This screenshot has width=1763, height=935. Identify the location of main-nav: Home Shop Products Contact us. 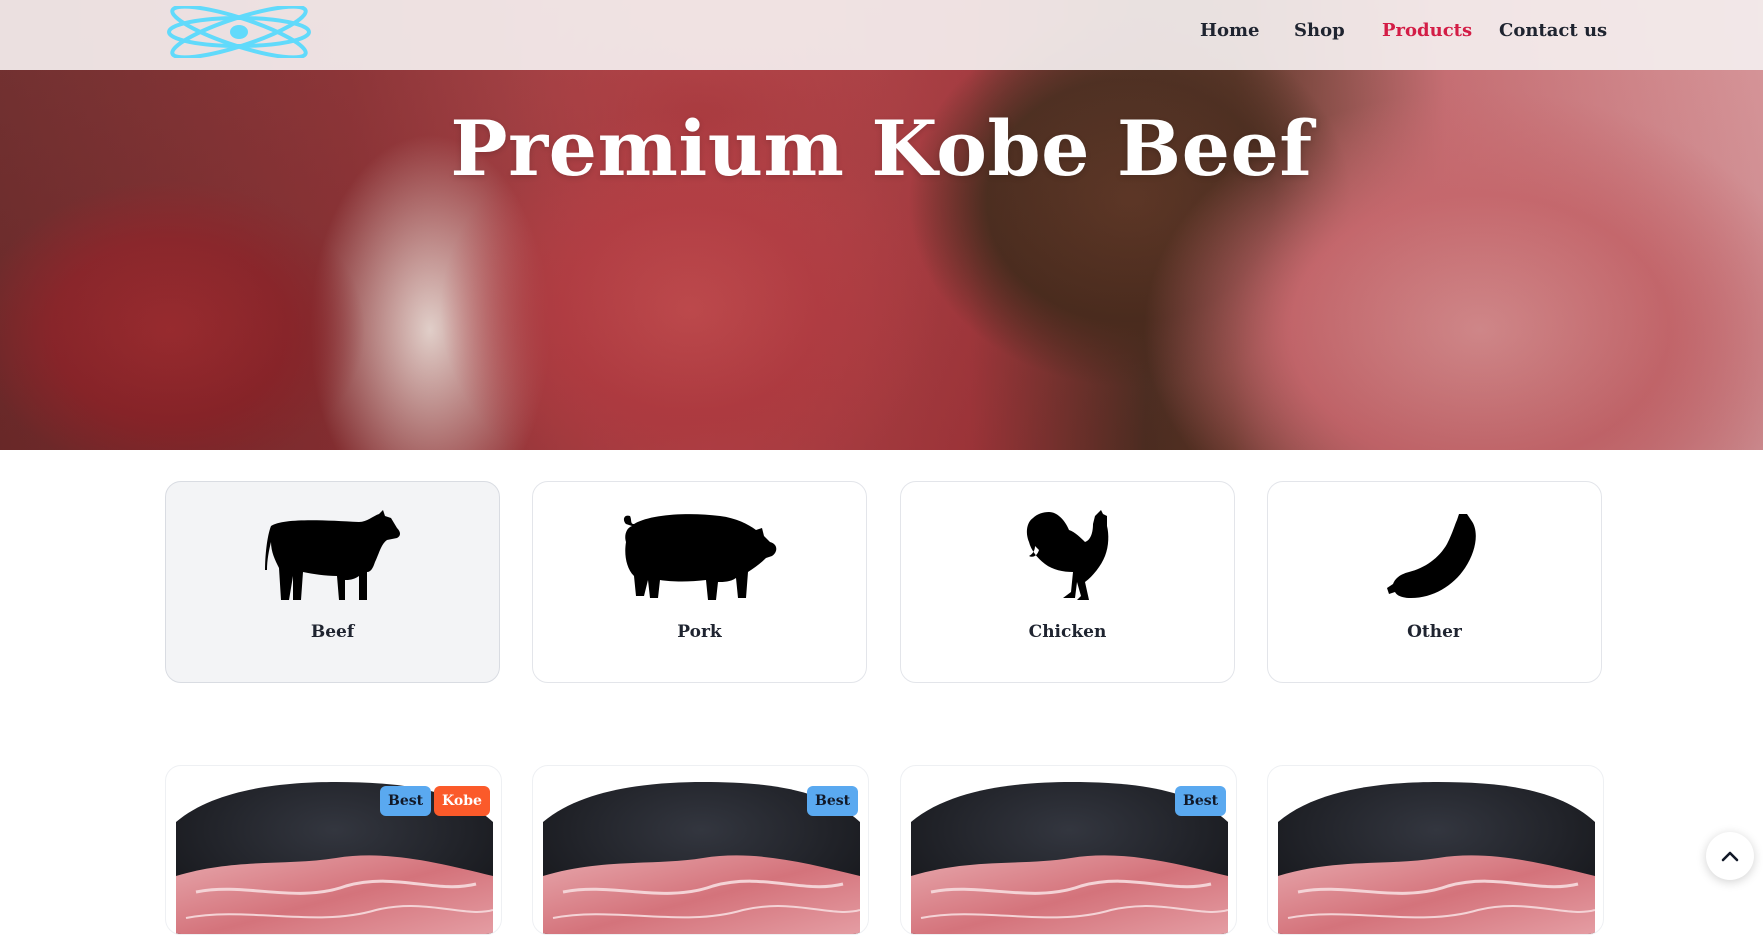
(881, 35).